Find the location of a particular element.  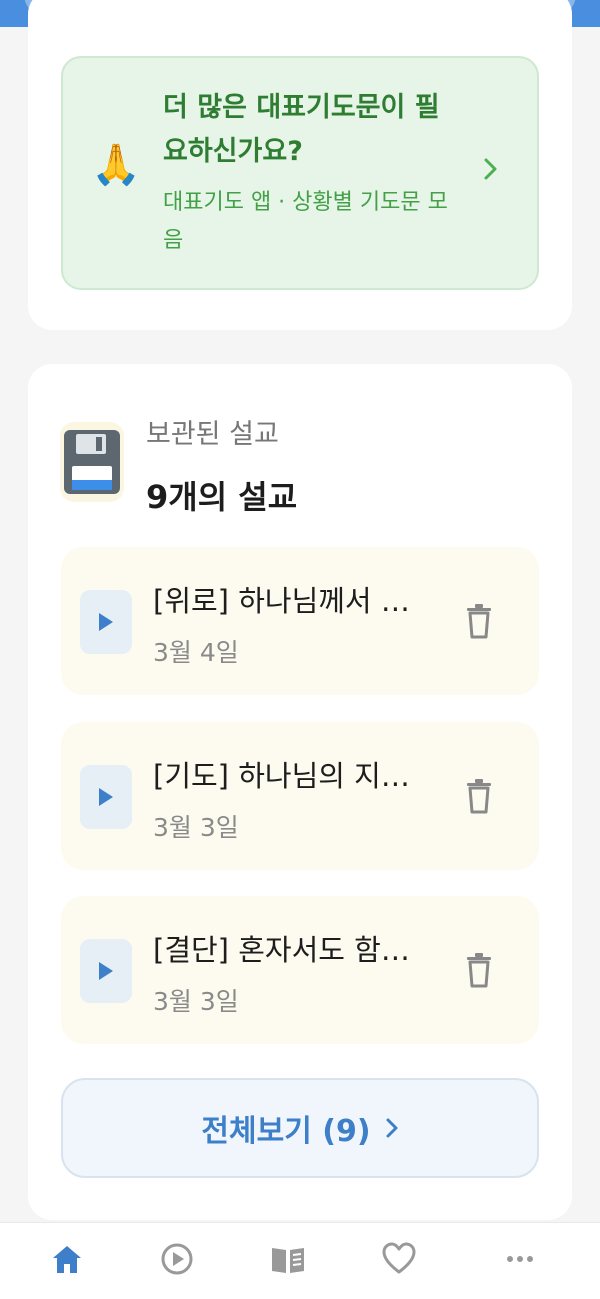

promo-subtitle: 대표기도 앱 · 상황별 기도문 모음 is located at coordinates (305, 221).